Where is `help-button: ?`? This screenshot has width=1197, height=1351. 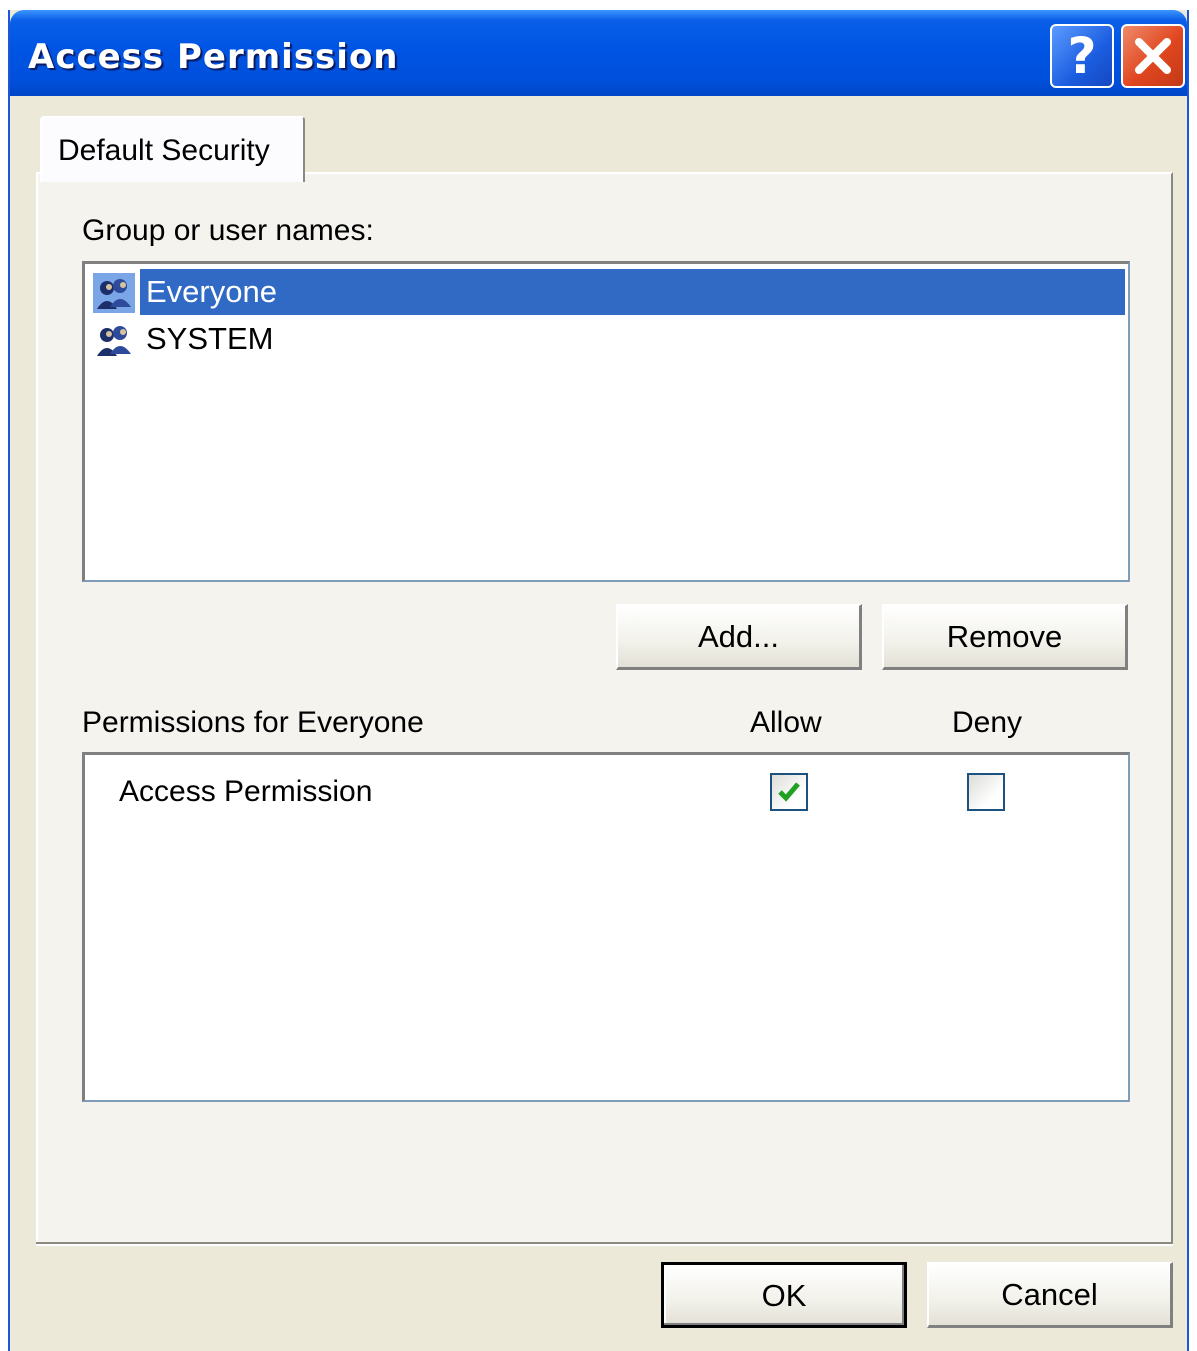 help-button: ? is located at coordinates (1082, 56).